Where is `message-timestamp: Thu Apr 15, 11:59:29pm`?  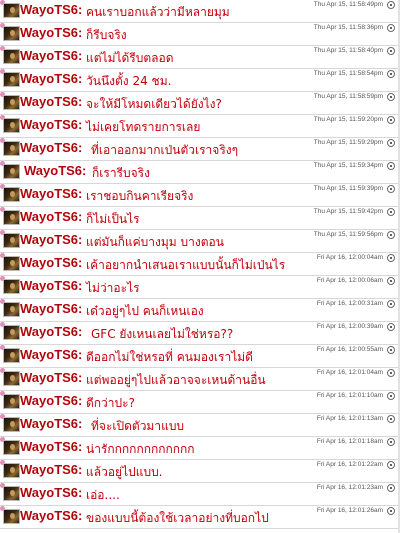 message-timestamp: Thu Apr 15, 11:59:29pm is located at coordinates (348, 142).